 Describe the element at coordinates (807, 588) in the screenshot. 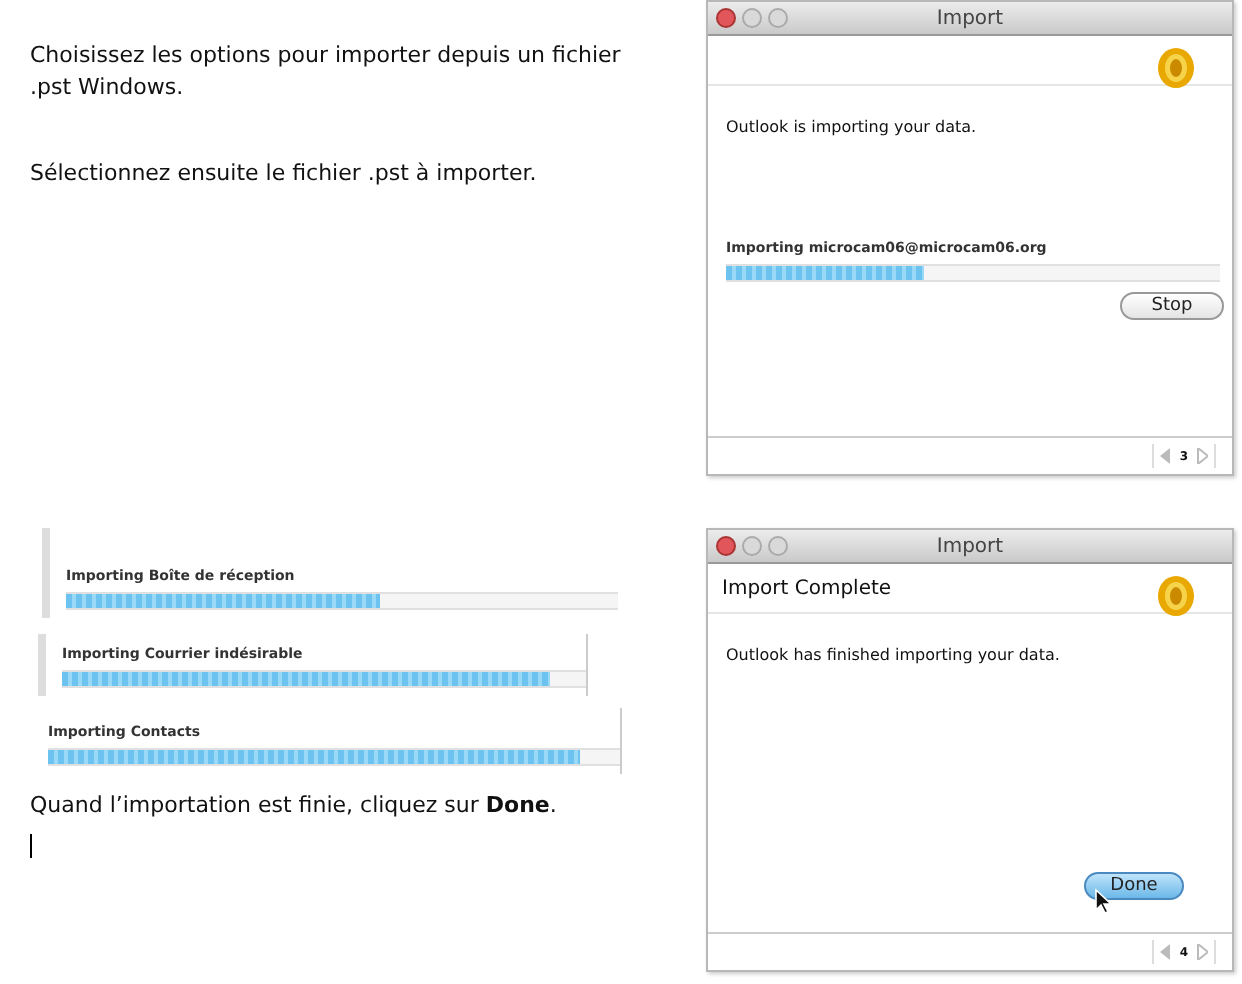

I see `dialog-heading: Import Complete` at that location.